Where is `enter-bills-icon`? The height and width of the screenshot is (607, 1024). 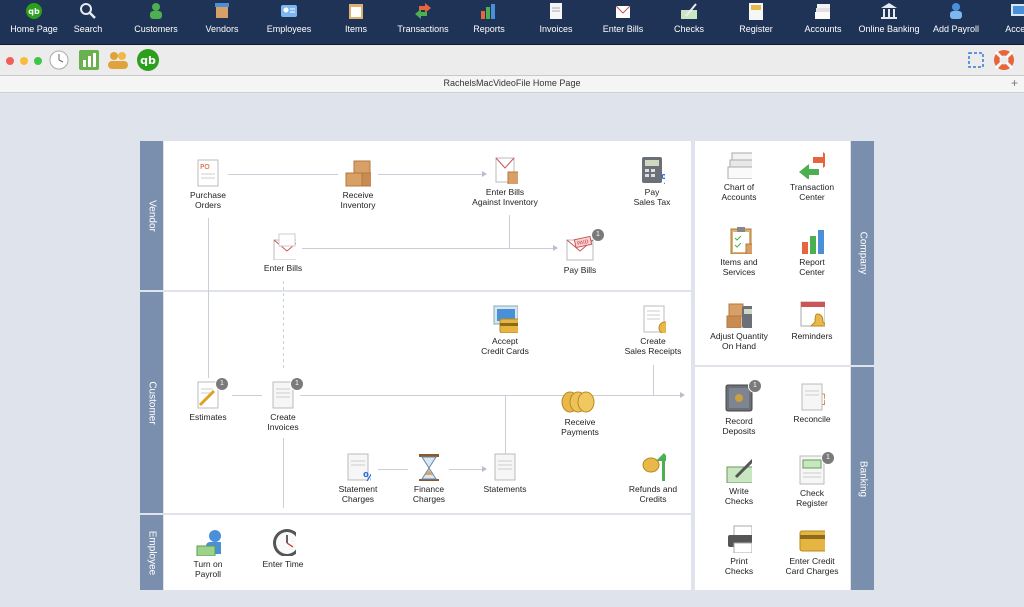
enter-bills-icon is located at coordinates (623, 11).